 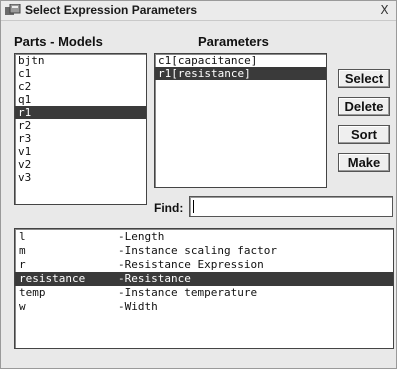 I want to click on parts-list-item: r1, so click(x=80, y=112).